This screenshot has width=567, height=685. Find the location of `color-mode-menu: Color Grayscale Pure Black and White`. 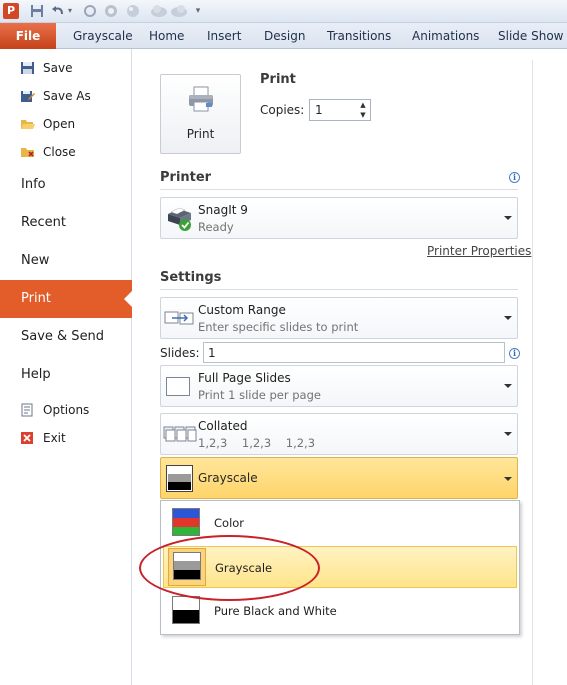

color-mode-menu: Color Grayscale Pure Black and White is located at coordinates (340, 567).